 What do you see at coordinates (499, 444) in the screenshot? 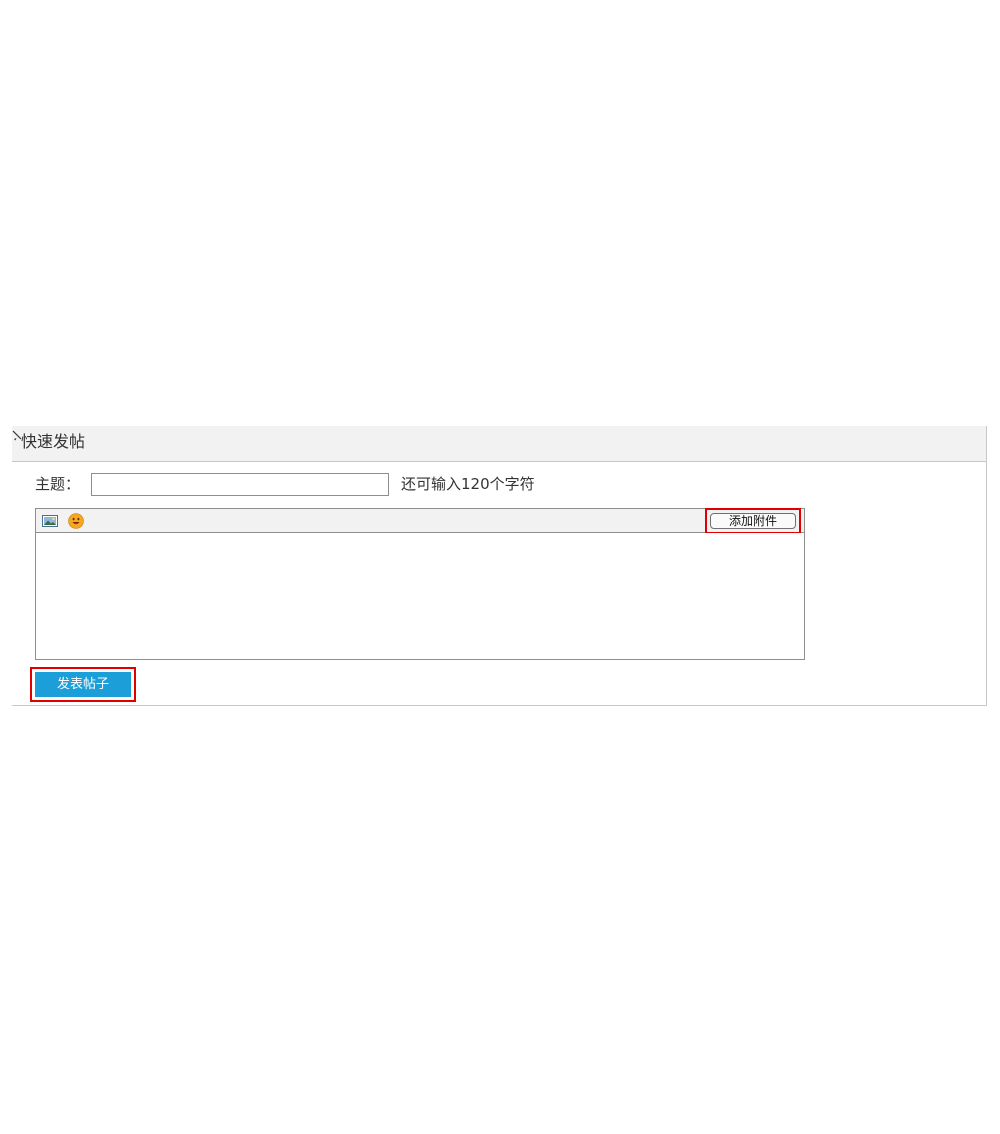
I see `panel-header: 快速发帖` at bounding box center [499, 444].